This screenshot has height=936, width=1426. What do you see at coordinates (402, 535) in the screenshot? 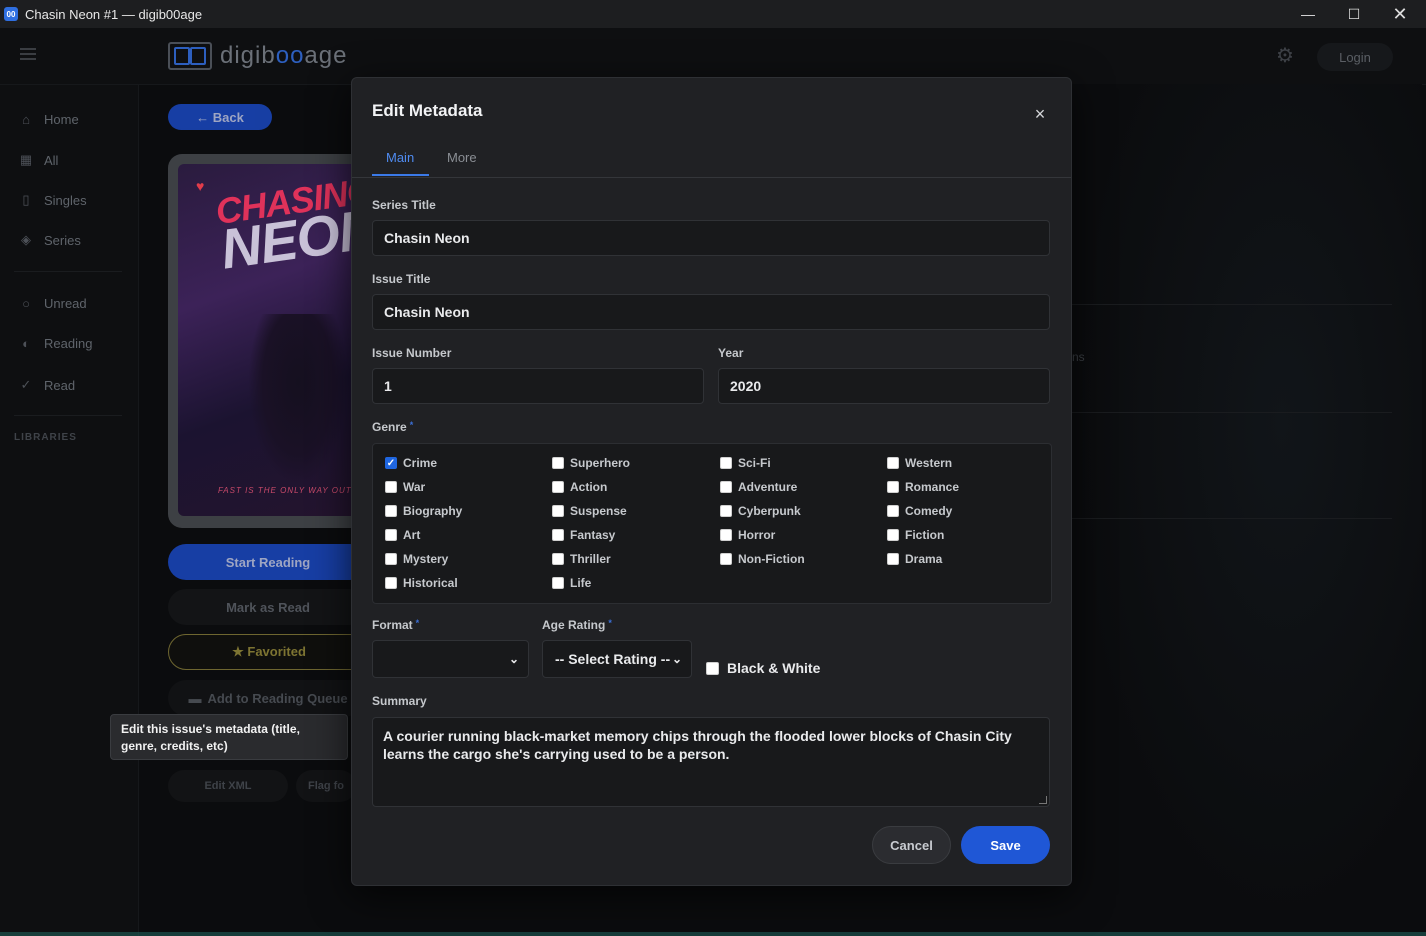
I see `genre-option: Art` at bounding box center [402, 535].